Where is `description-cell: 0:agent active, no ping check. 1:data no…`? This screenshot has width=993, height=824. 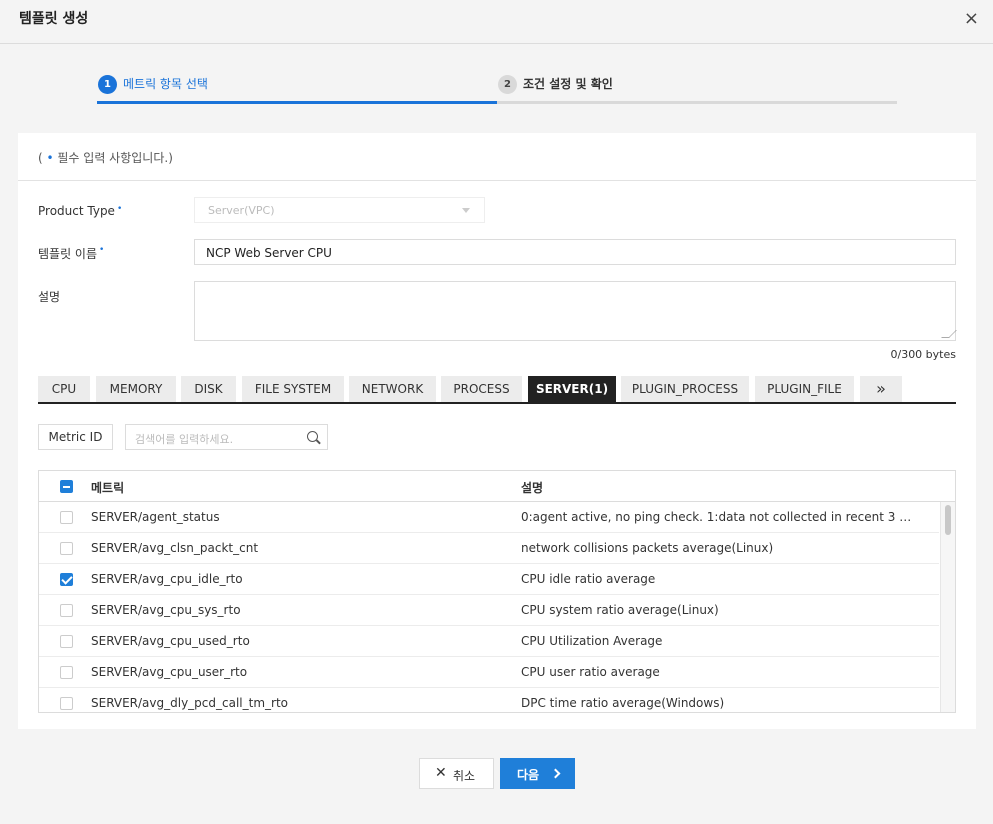
description-cell: 0:agent active, no ping check. 1:data no… is located at coordinates (721, 517).